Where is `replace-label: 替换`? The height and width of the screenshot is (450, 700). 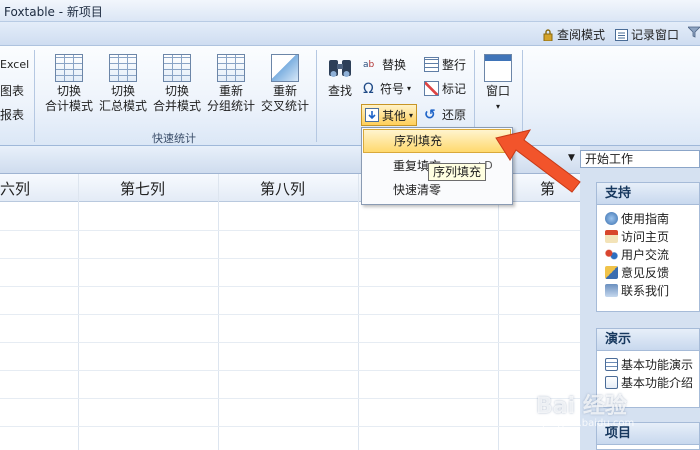 replace-label: 替换 is located at coordinates (394, 65).